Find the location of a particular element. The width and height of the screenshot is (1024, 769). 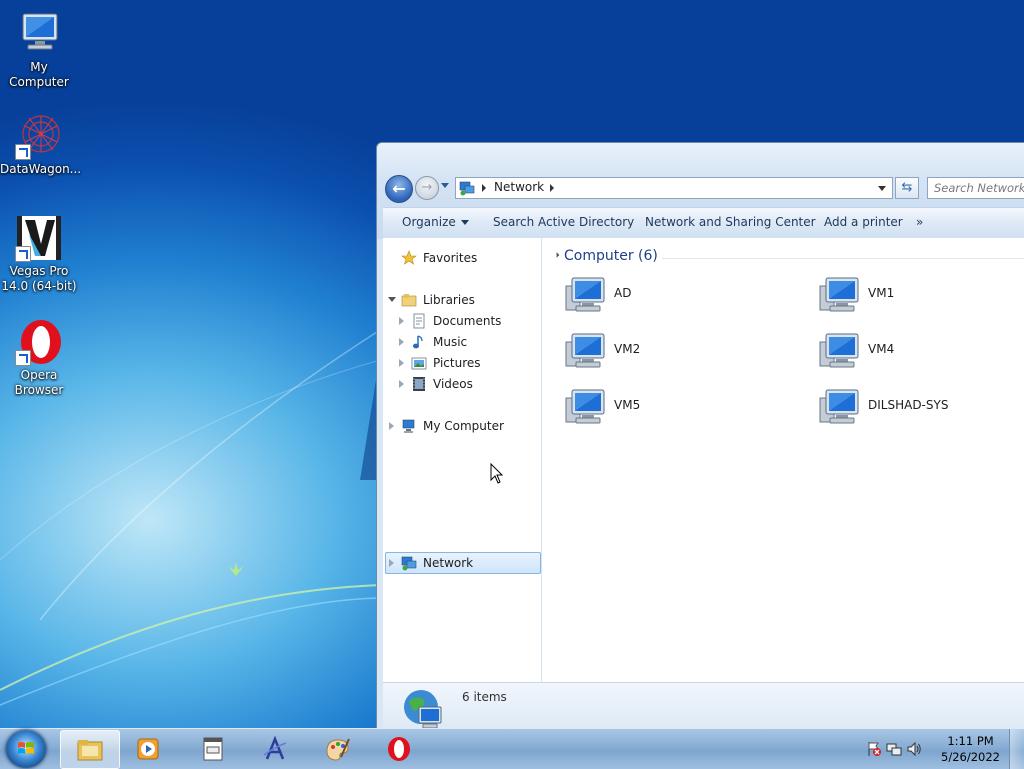

breadcrumb-separator-icon is located at coordinates (552, 188).